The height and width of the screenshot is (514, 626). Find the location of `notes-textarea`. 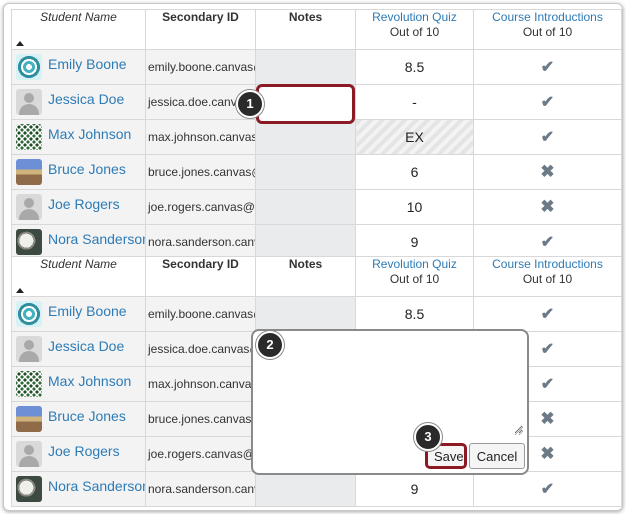

notes-textarea is located at coordinates (391, 386).